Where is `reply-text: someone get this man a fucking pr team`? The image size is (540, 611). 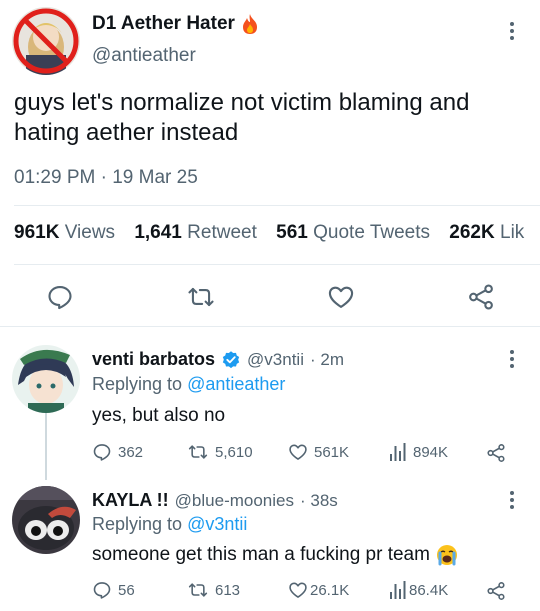
reply-text: someone get this man a fucking pr team is located at coordinates (275, 555).